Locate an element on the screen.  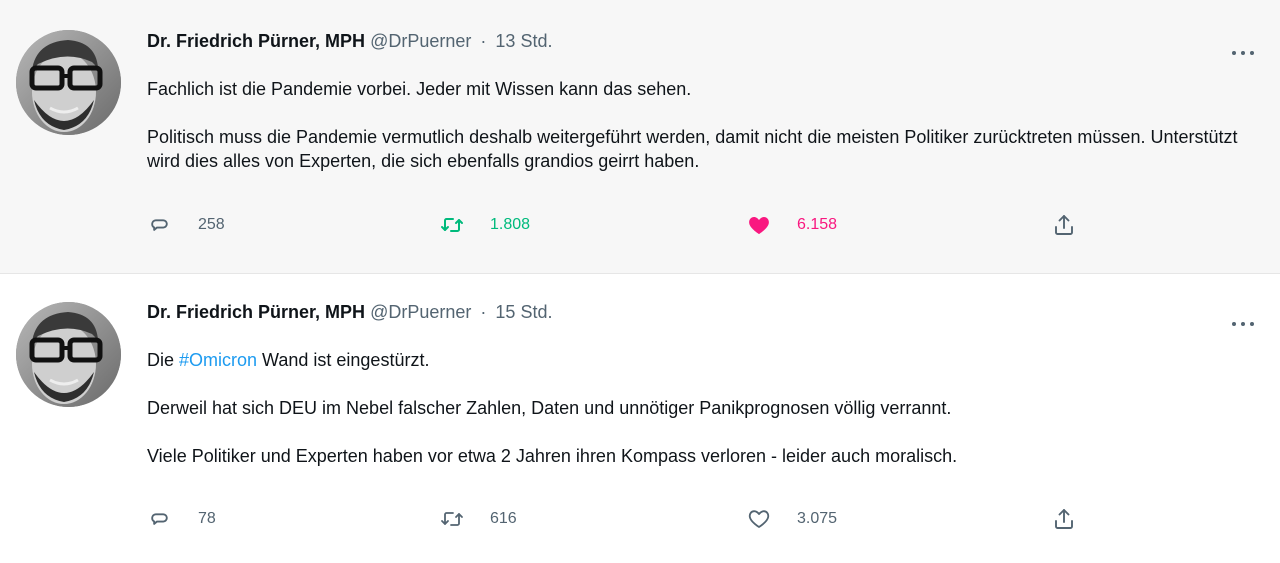
tweet-actions: 258 1.808 6.158 is located at coordinates (640, 225).